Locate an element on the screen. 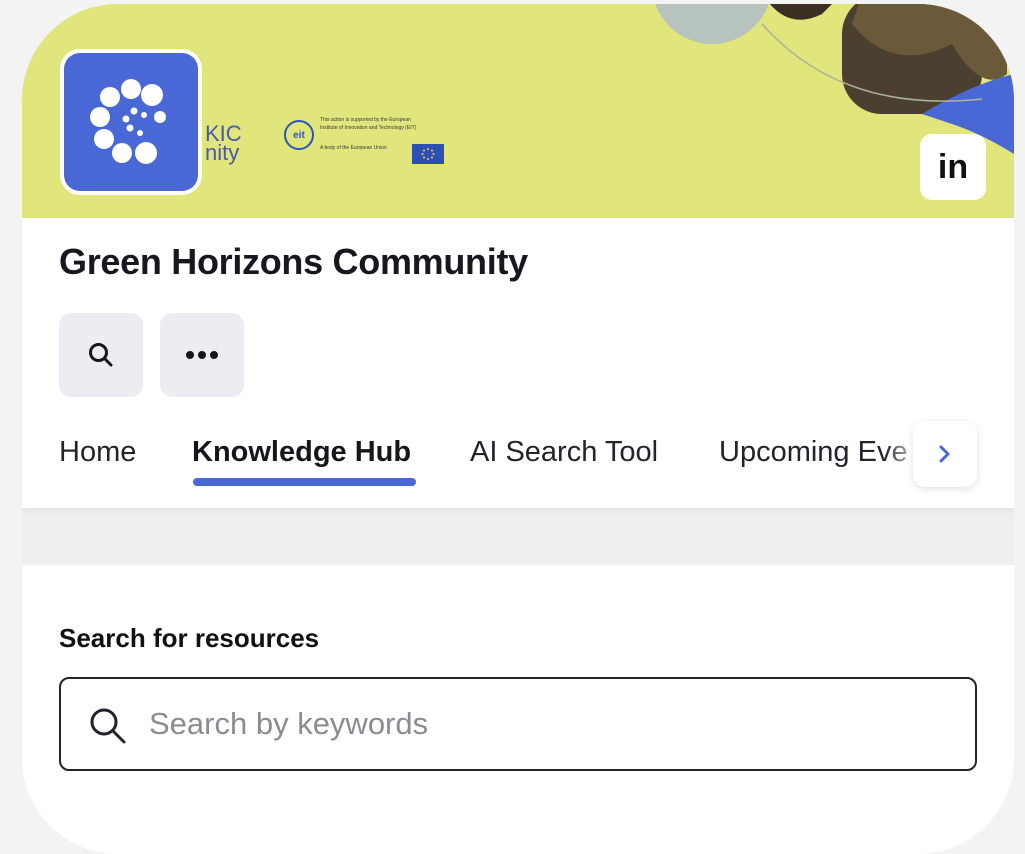  search-field is located at coordinates (518, 724).